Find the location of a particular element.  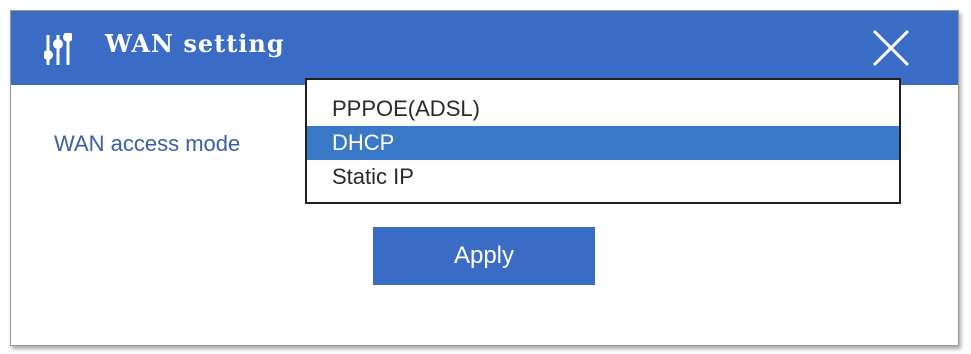

option-pppoe: PPPOE(ADSL) is located at coordinates (603, 109).